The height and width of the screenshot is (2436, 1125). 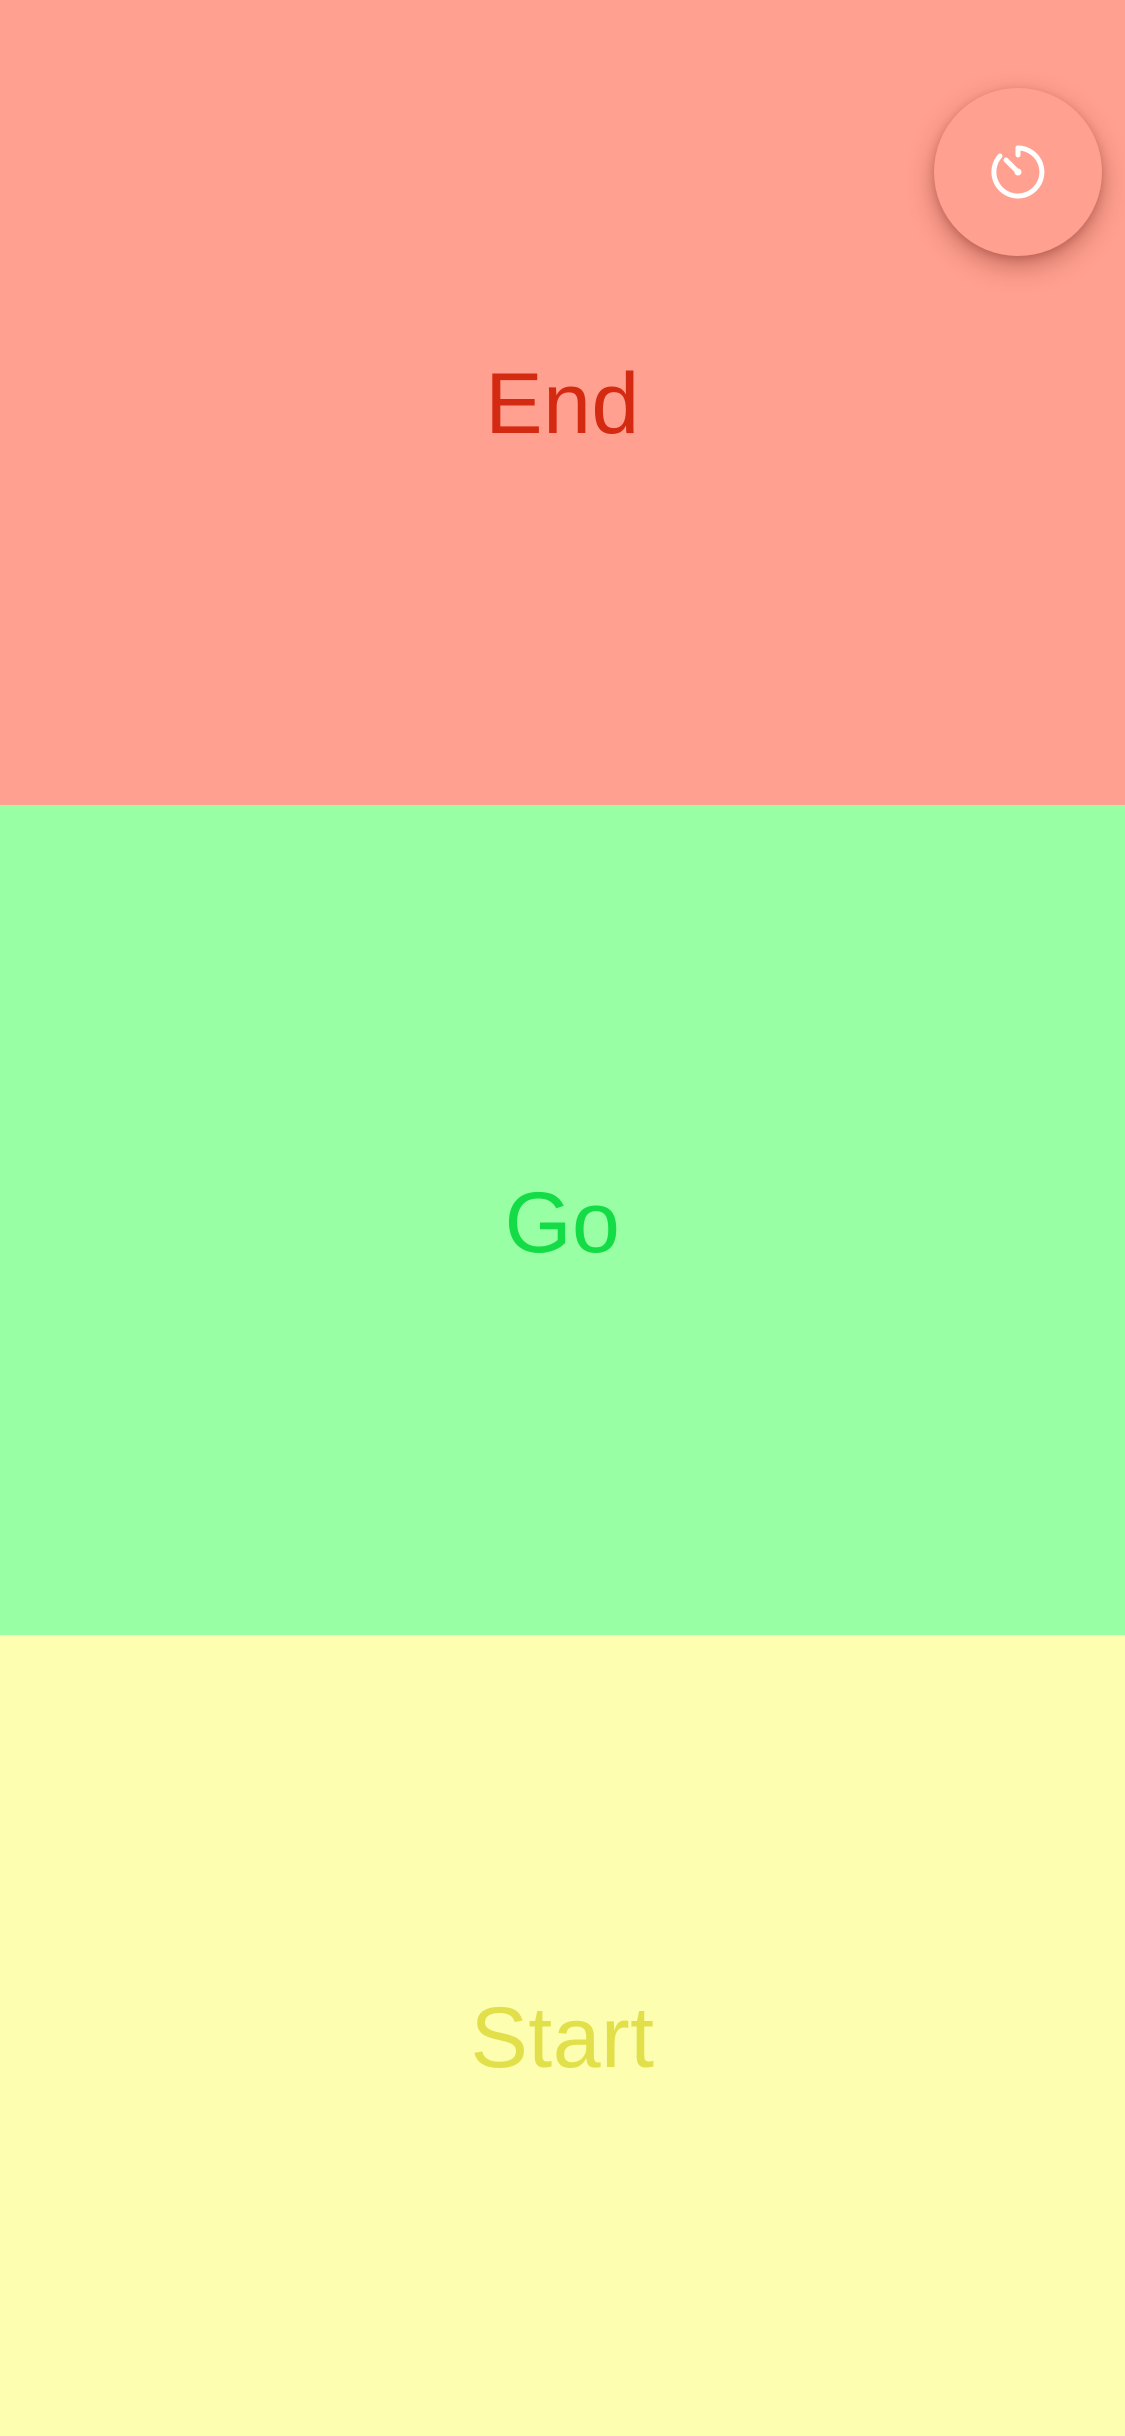 What do you see at coordinates (562, 404) in the screenshot?
I see `end-label: End` at bounding box center [562, 404].